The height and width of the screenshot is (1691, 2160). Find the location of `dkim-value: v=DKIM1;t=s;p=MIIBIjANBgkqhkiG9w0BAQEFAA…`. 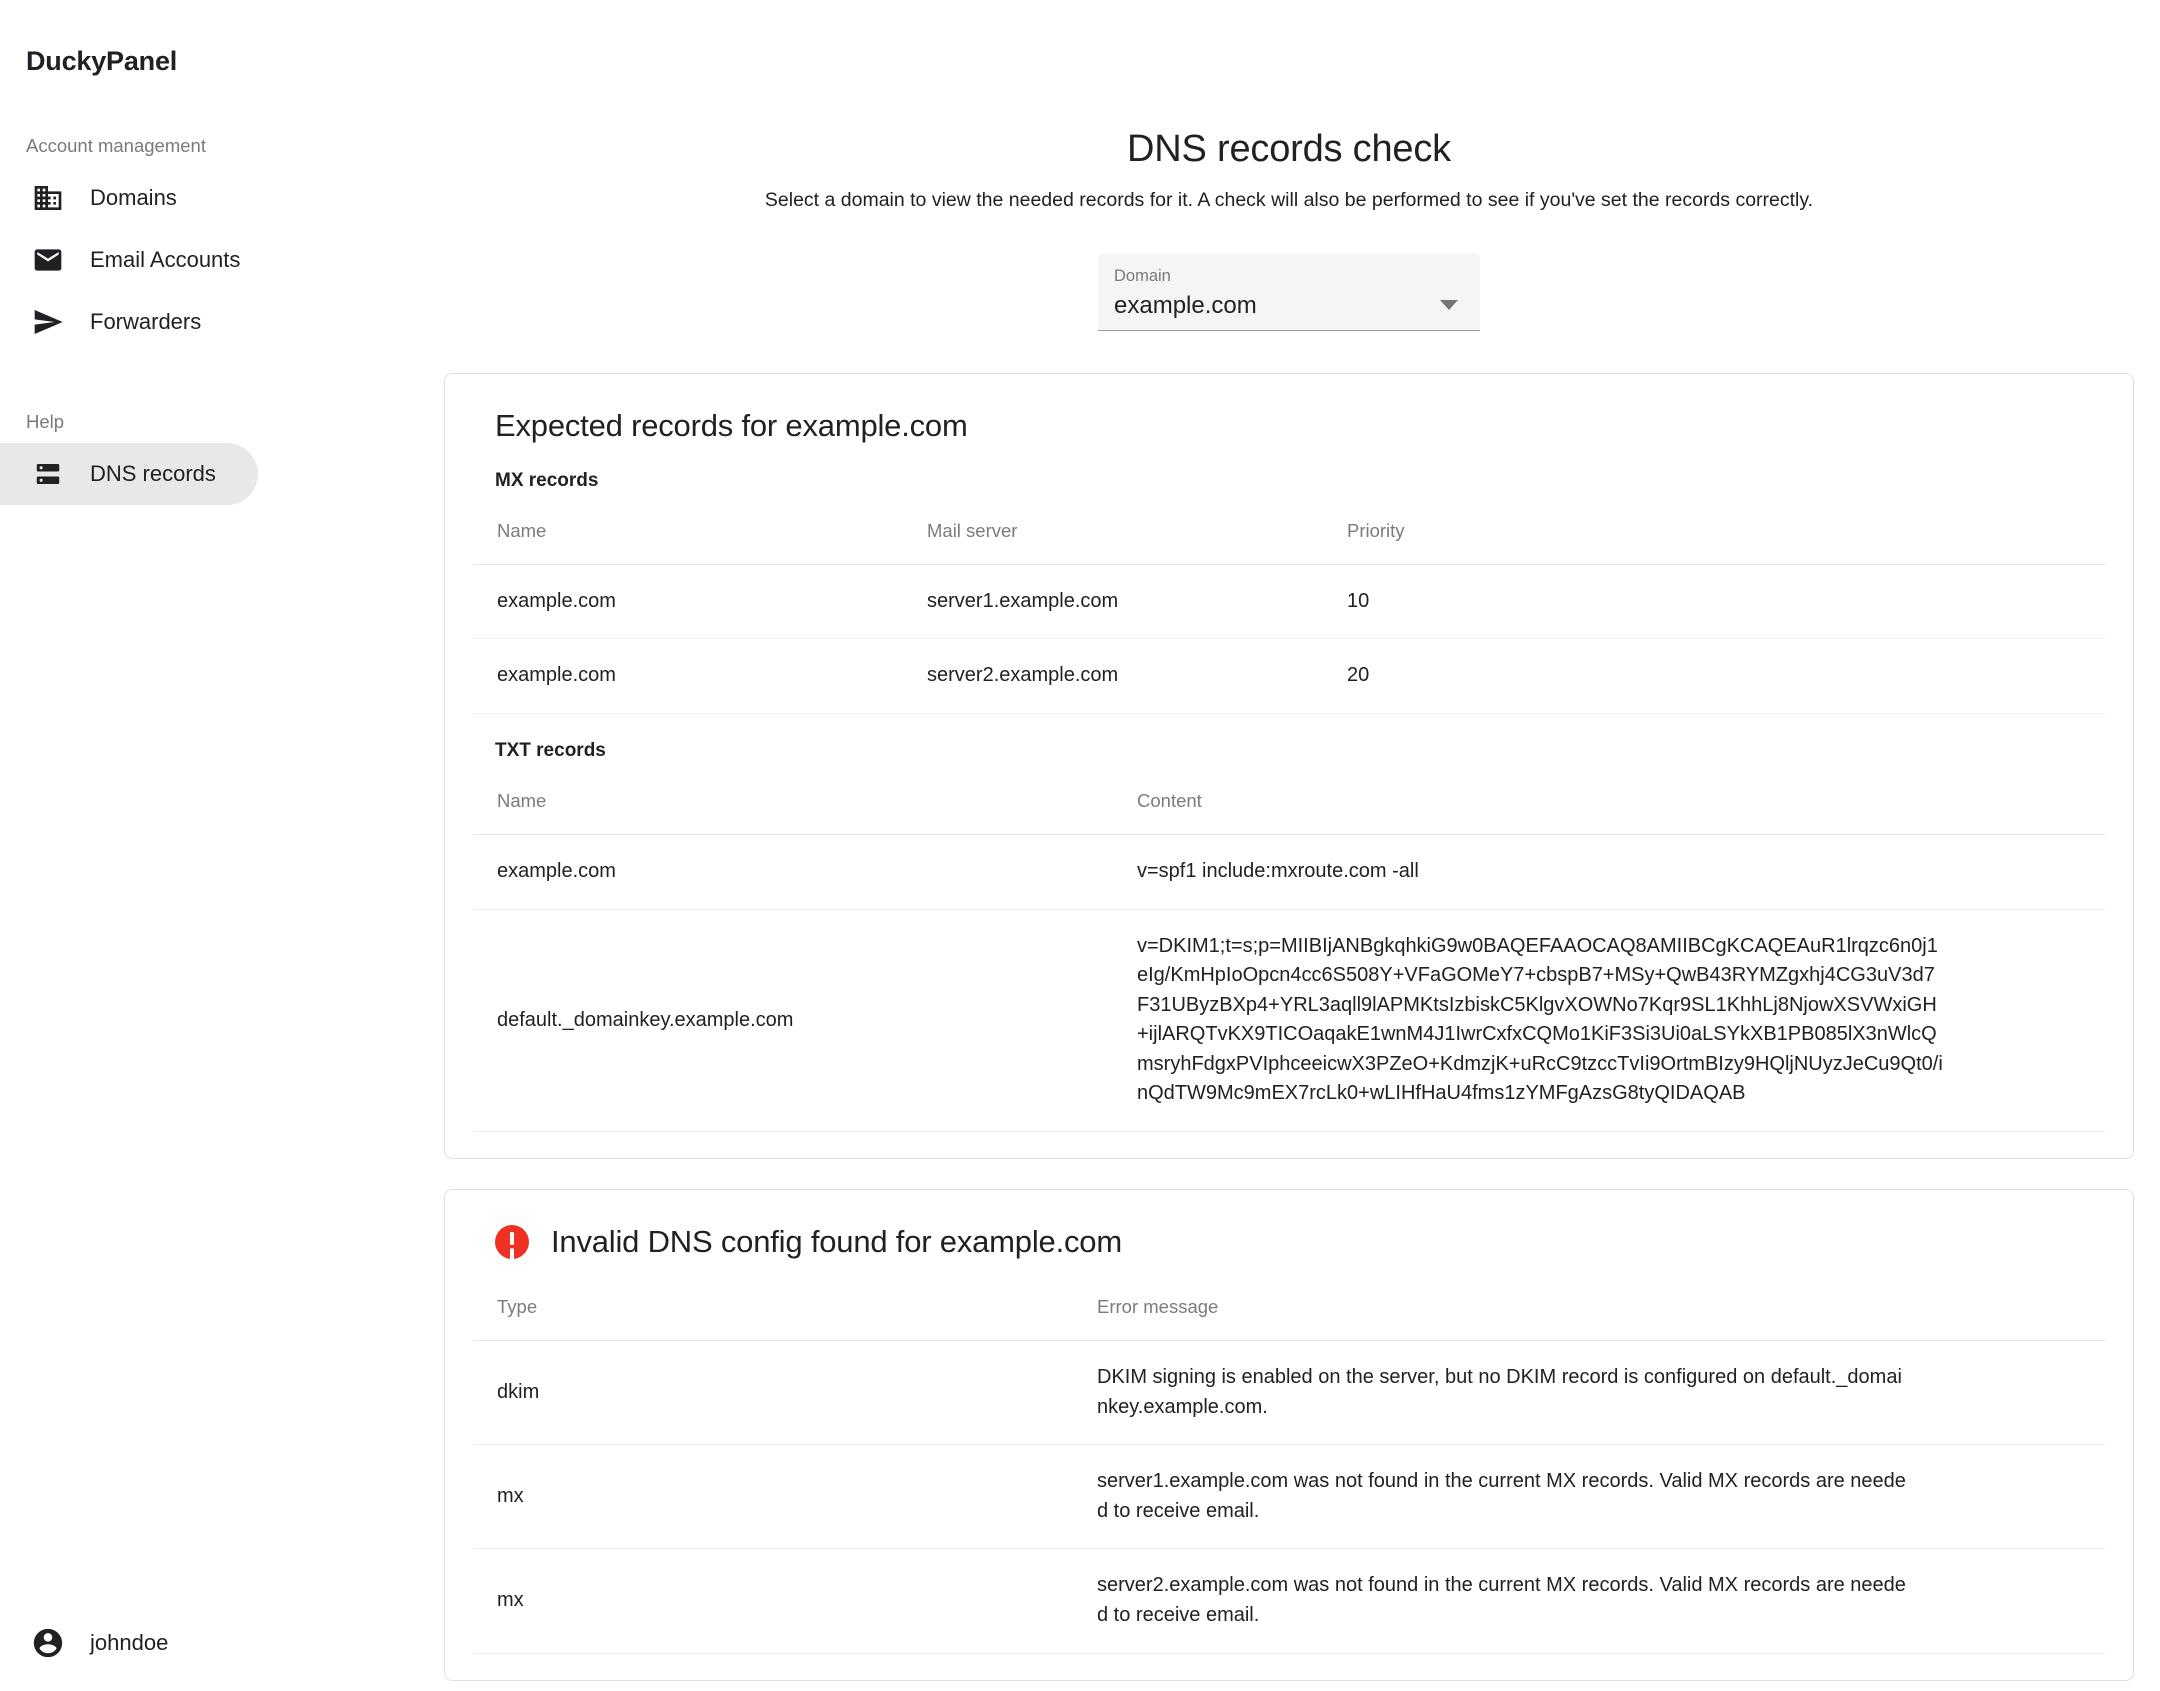

dkim-value: v=DKIM1;t=s;p=MIIBIjANBgkqhkiG9w0BAQEFAA… is located at coordinates (1540, 1019).